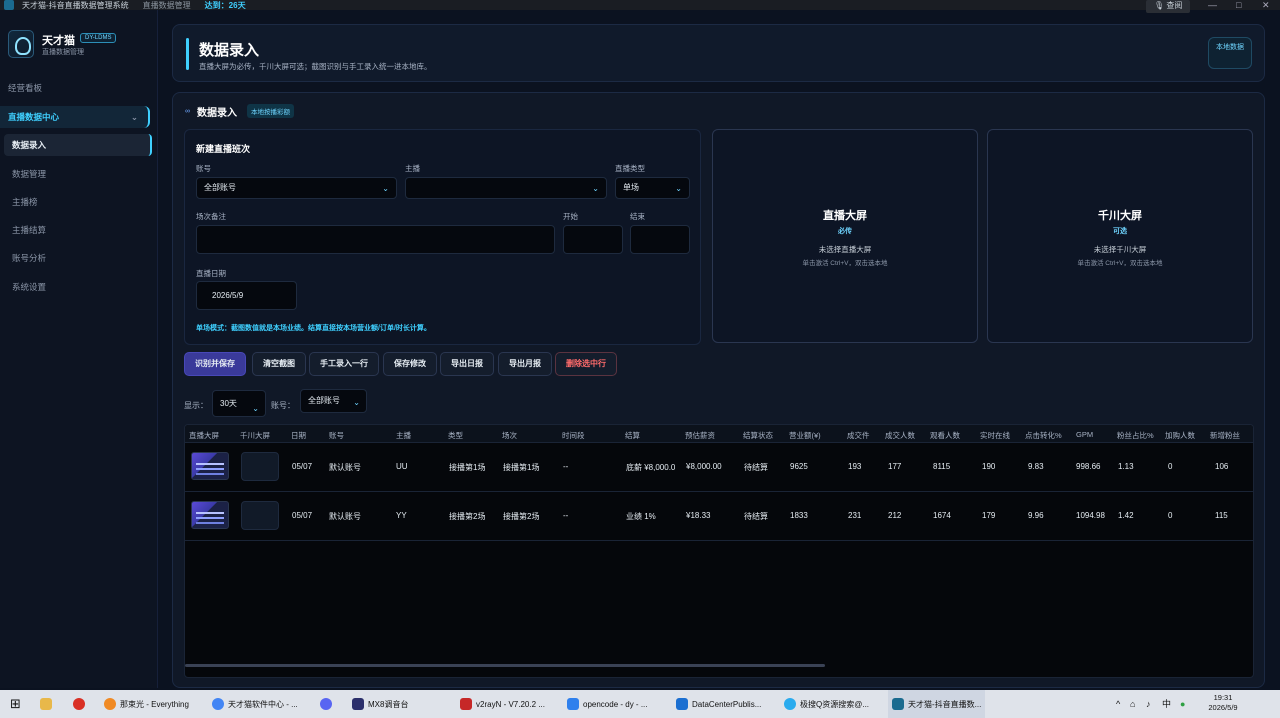 This screenshot has height=718, width=1280. Describe the element at coordinates (1166, 704) in the screenshot. I see `tray-ime-icon: 中` at that location.